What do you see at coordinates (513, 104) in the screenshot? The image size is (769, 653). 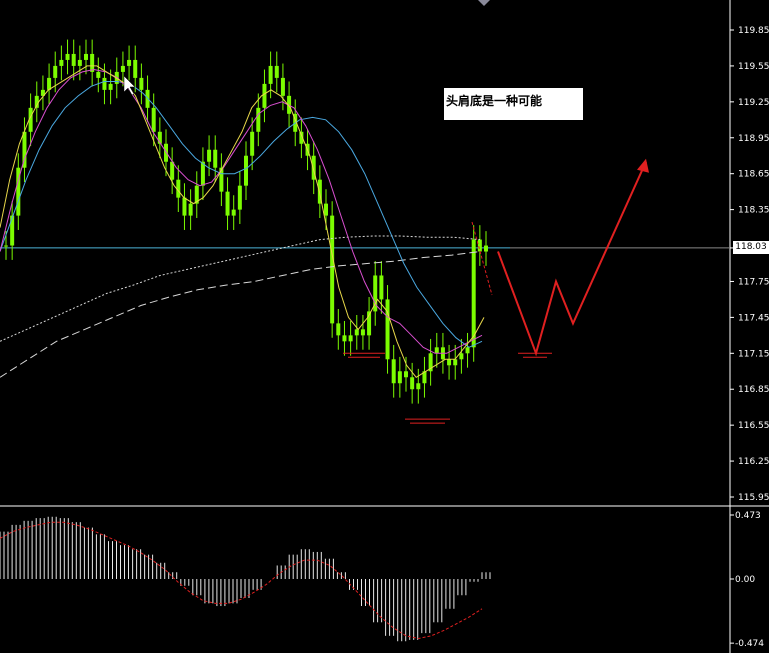 I see `annotation-note: 头肩底是一种可能` at bounding box center [513, 104].